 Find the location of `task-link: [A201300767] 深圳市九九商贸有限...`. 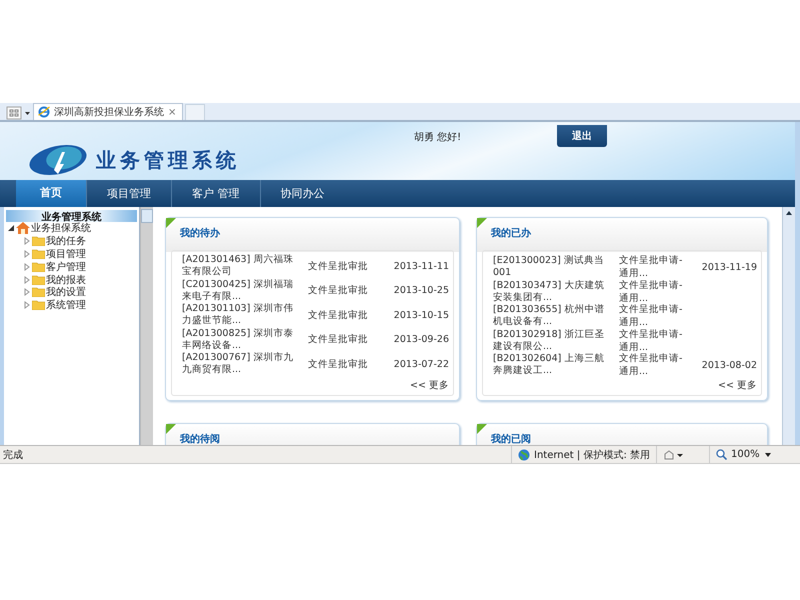

task-link: [A201300767] 深圳市九九商贸有限... is located at coordinates (238, 364).